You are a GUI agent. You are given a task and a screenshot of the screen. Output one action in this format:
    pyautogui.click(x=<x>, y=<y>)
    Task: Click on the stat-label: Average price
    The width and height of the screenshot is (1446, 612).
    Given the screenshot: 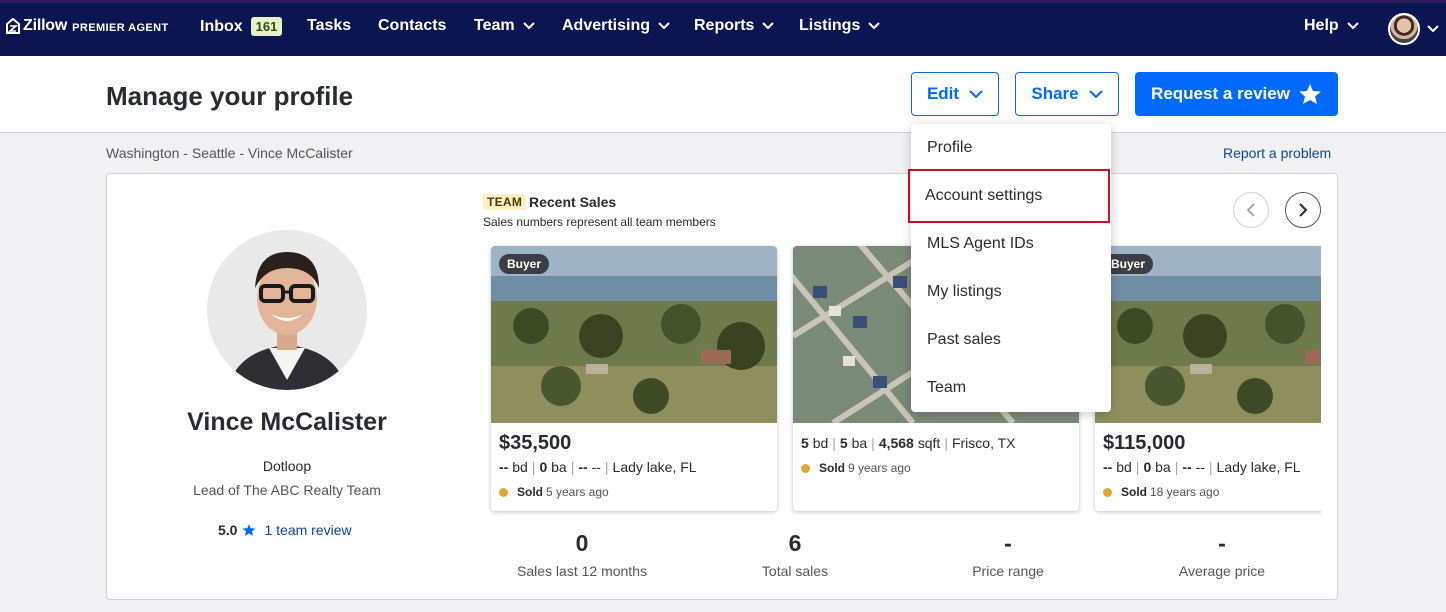 What is the action you would take?
    pyautogui.click(x=1222, y=571)
    